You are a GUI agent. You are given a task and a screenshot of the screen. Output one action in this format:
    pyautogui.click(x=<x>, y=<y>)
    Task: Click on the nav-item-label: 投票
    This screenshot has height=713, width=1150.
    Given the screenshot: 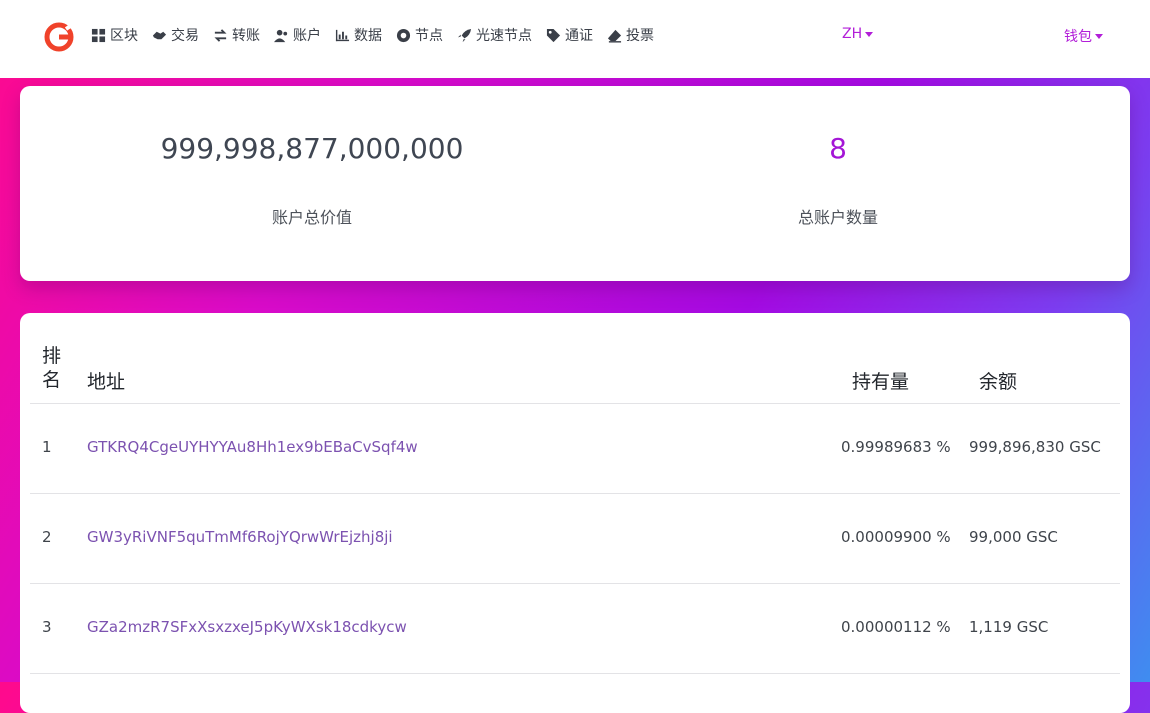 What is the action you would take?
    pyautogui.click(x=640, y=36)
    